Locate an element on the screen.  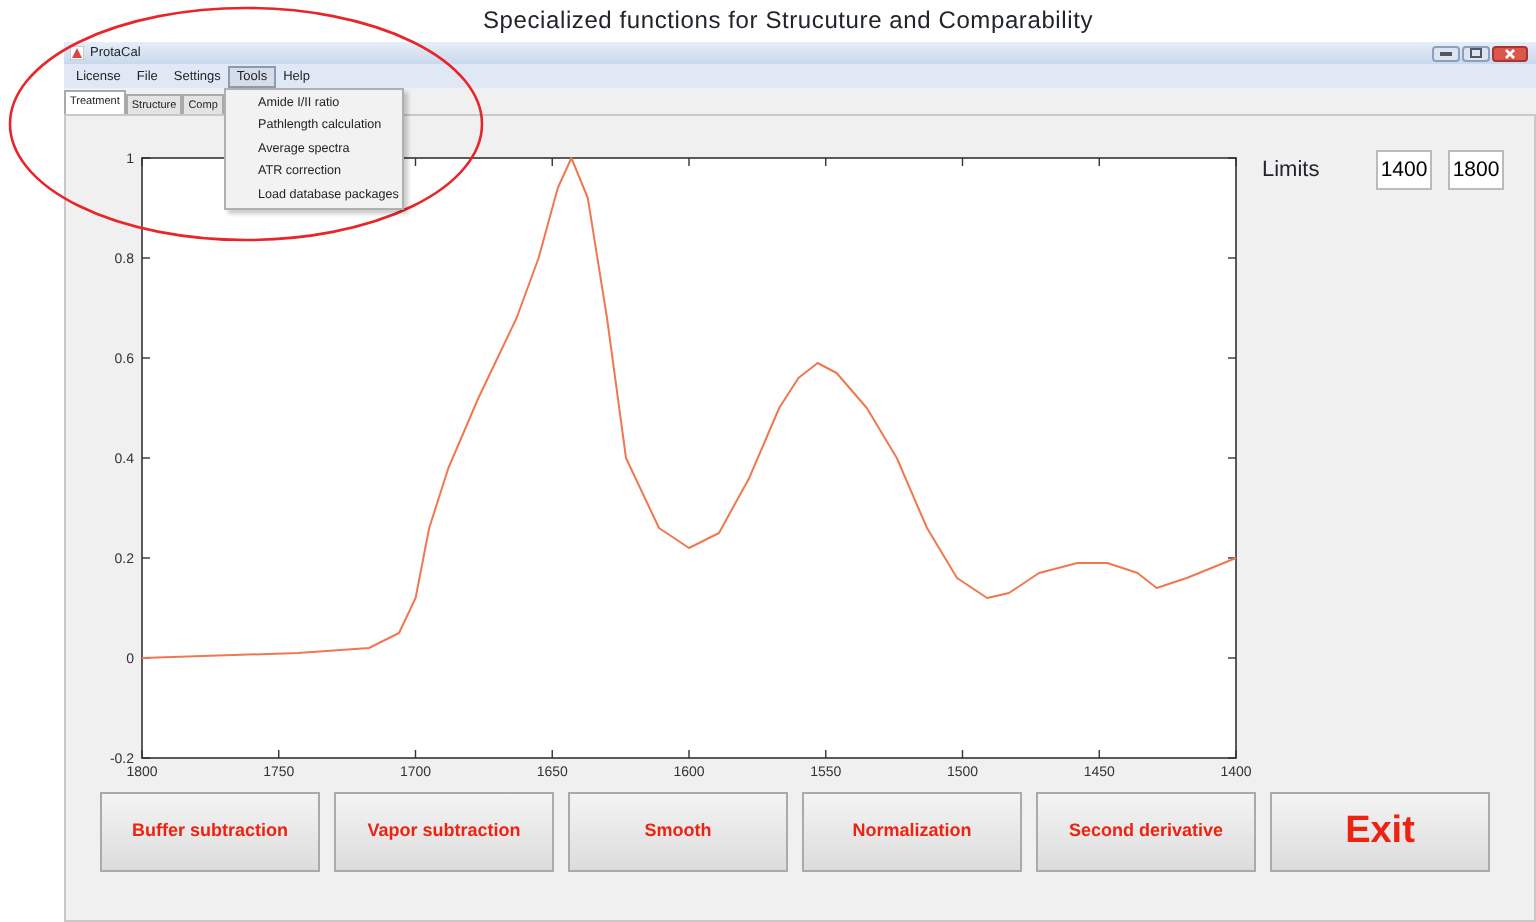
limit-field: 1800 is located at coordinates (1476, 170).